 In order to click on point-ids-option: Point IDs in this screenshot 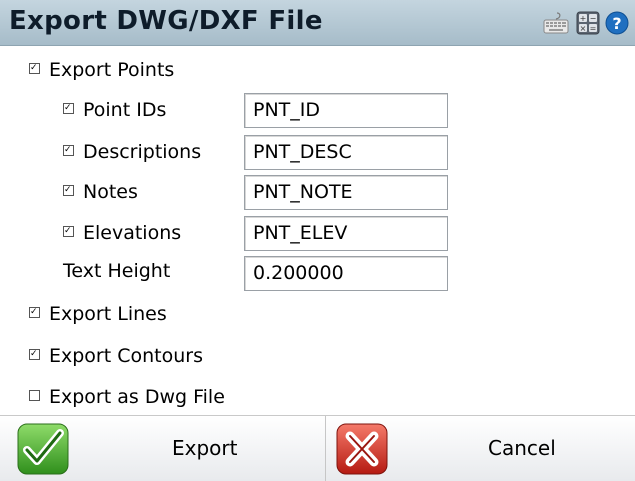, I will do `click(114, 110)`.